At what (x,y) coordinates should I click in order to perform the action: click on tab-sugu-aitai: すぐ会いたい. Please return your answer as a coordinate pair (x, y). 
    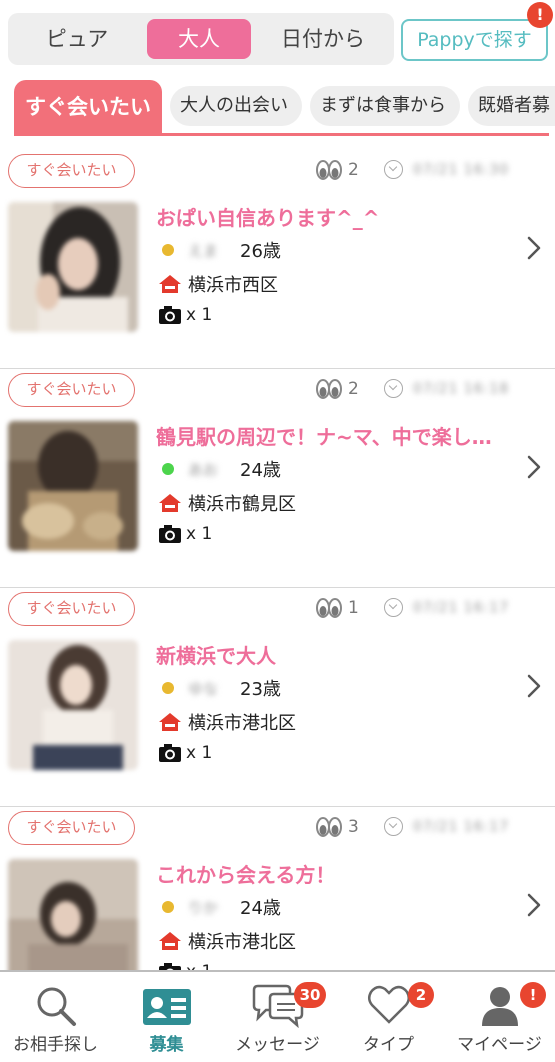
    Looking at the image, I should click on (88, 108).